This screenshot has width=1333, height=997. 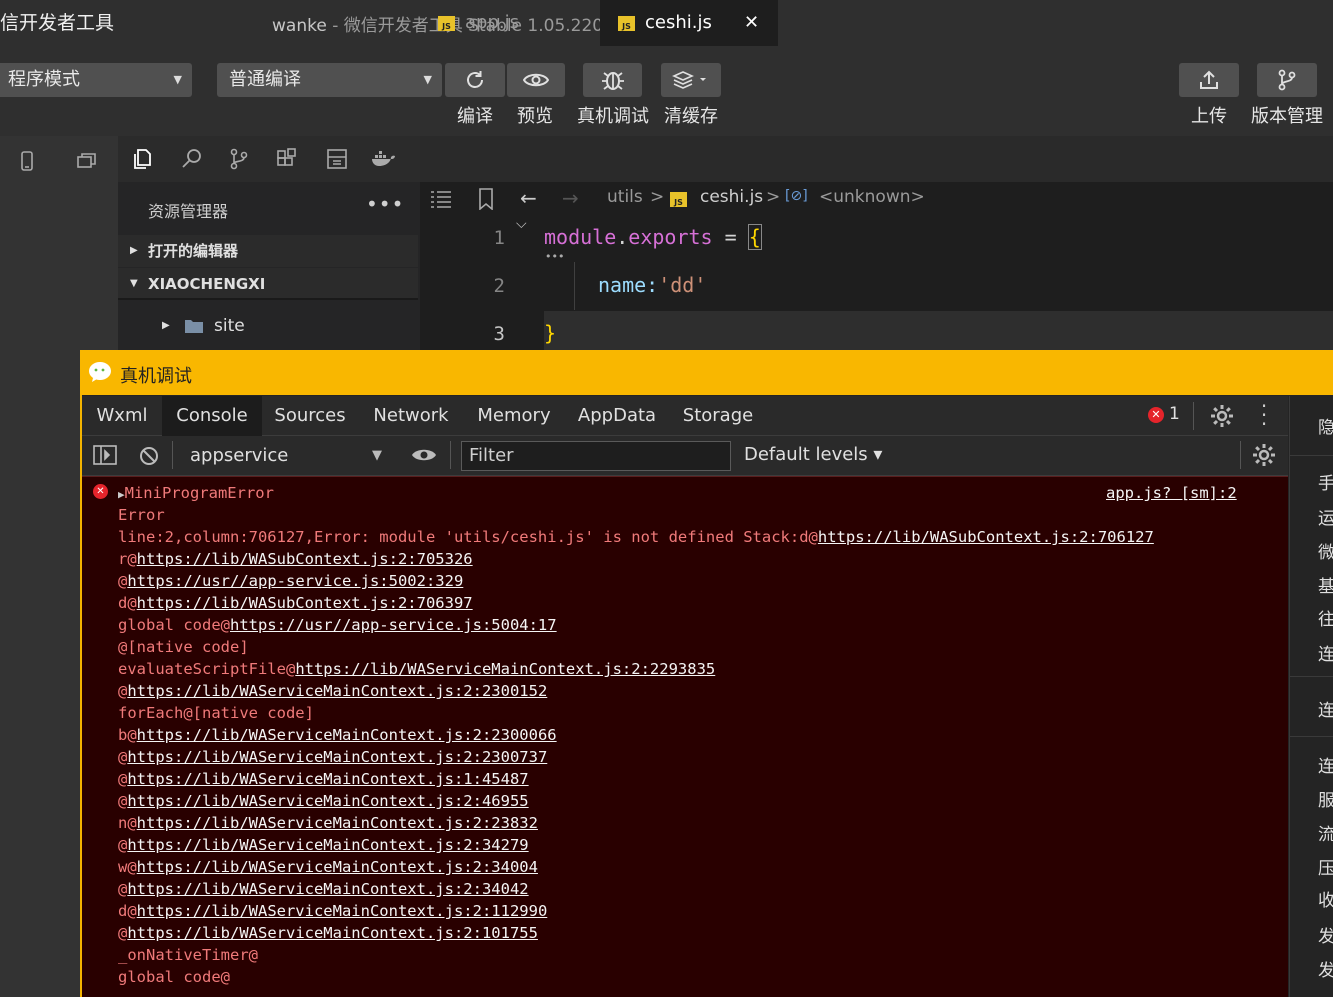 What do you see at coordinates (596, 456) in the screenshot?
I see `filter-input: Filter` at bounding box center [596, 456].